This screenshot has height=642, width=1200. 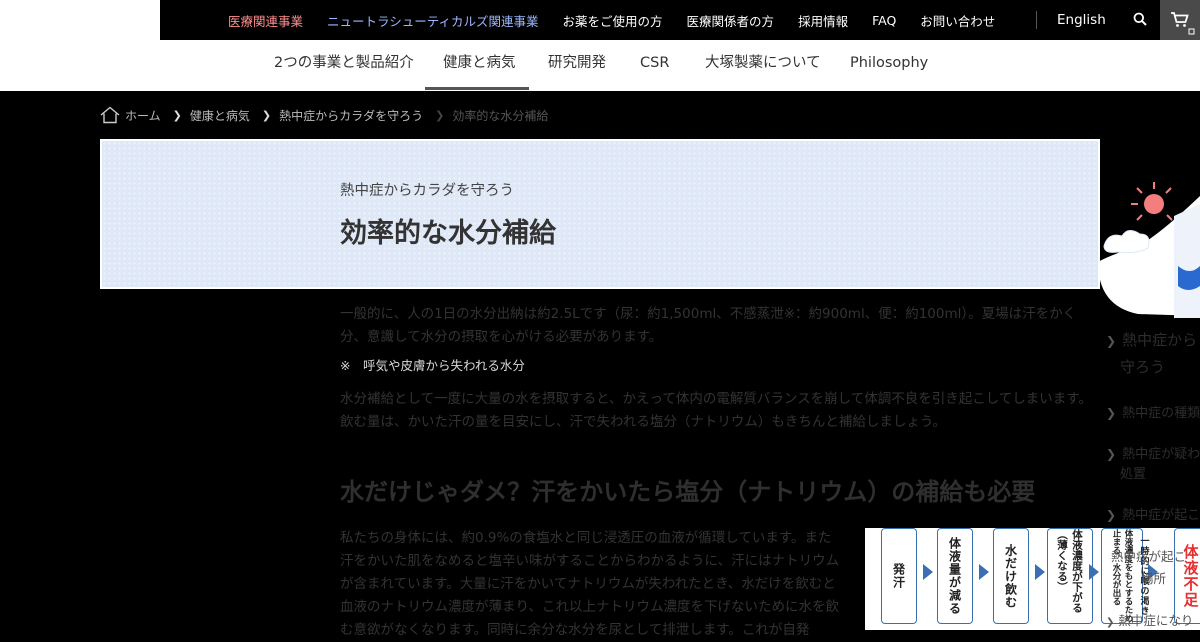 What do you see at coordinates (577, 65) in the screenshot?
I see `mainnav-research: 研究開発` at bounding box center [577, 65].